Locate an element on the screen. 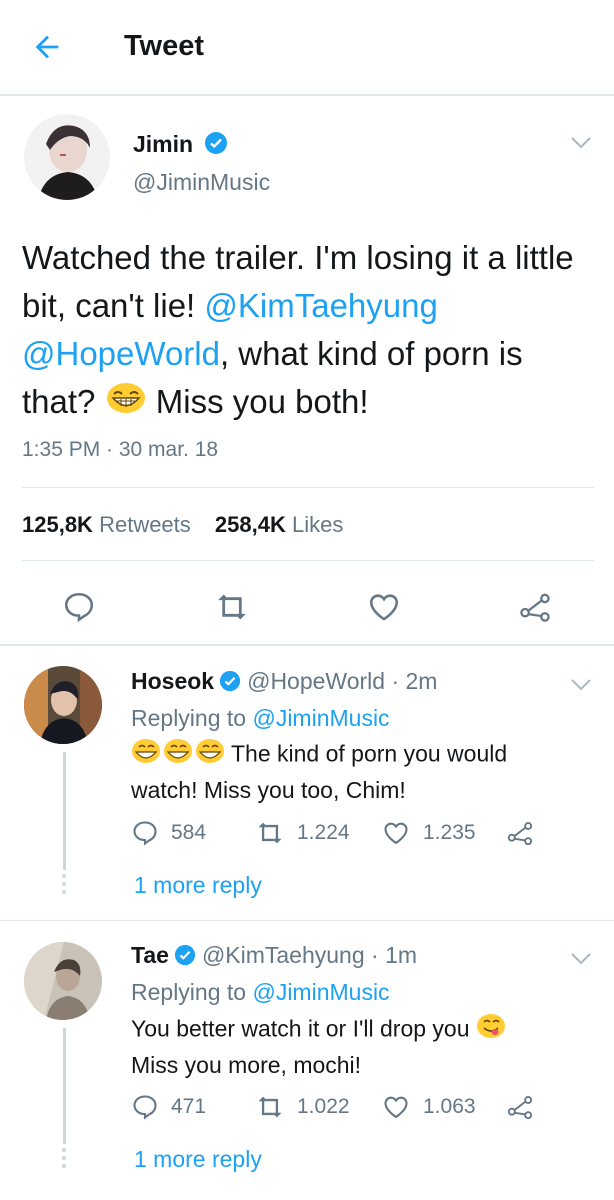  reply-text-line: You better watch it or I'll drop you is located at coordinates (351, 1030).